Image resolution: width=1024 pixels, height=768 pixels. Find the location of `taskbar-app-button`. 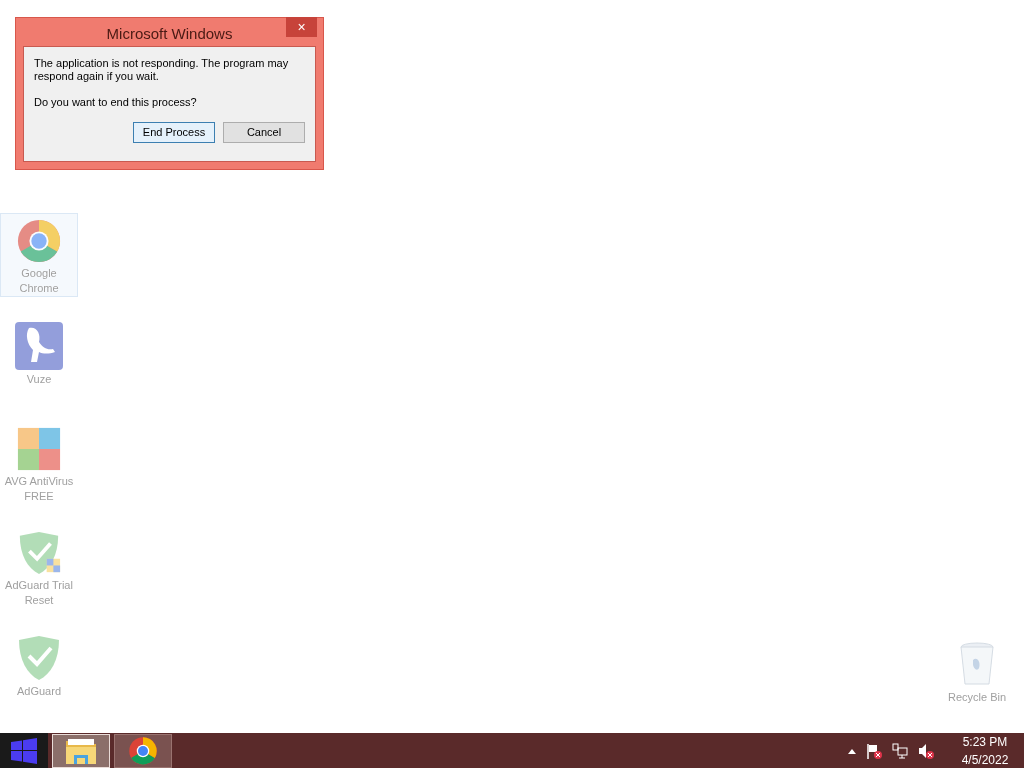

taskbar-app-button is located at coordinates (143, 751).